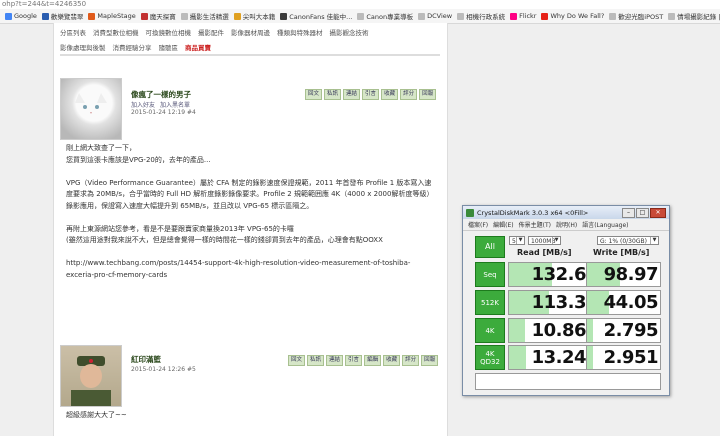  What do you see at coordinates (490, 330) in the screenshot?
I see `test-button: 4K` at bounding box center [490, 330].